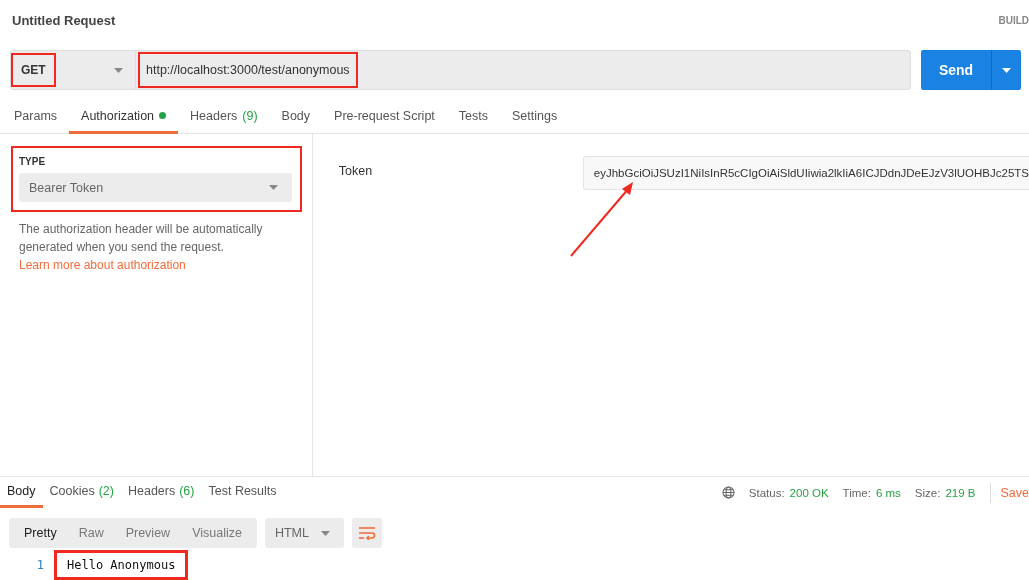 The height and width of the screenshot is (580, 1029). I want to click on build-label: BUILD, so click(1013, 20).